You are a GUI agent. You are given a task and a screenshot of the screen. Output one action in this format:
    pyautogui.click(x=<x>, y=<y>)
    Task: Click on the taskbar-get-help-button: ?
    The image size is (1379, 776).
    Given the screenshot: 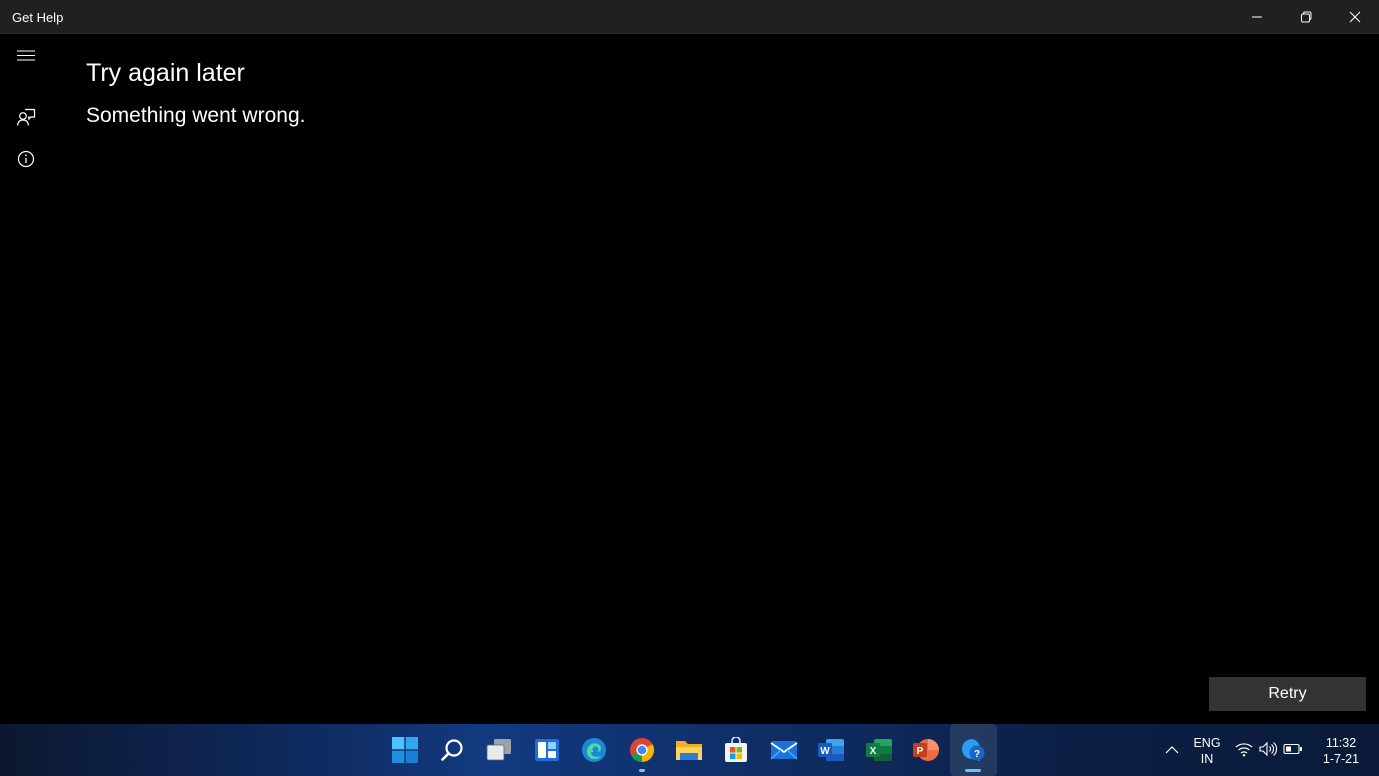 What is the action you would take?
    pyautogui.click(x=973, y=750)
    